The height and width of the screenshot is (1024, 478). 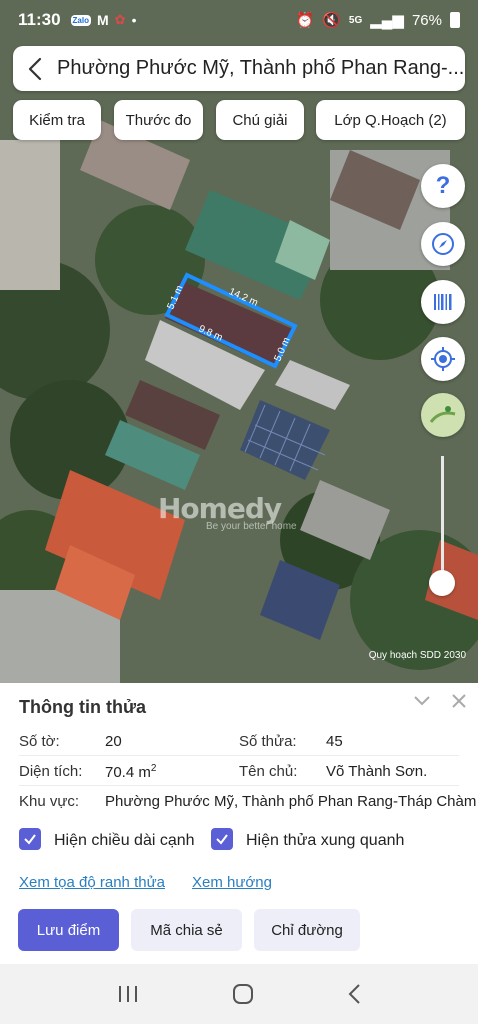 I want to click on parcel-label: Số thửa:, so click(x=268, y=741).